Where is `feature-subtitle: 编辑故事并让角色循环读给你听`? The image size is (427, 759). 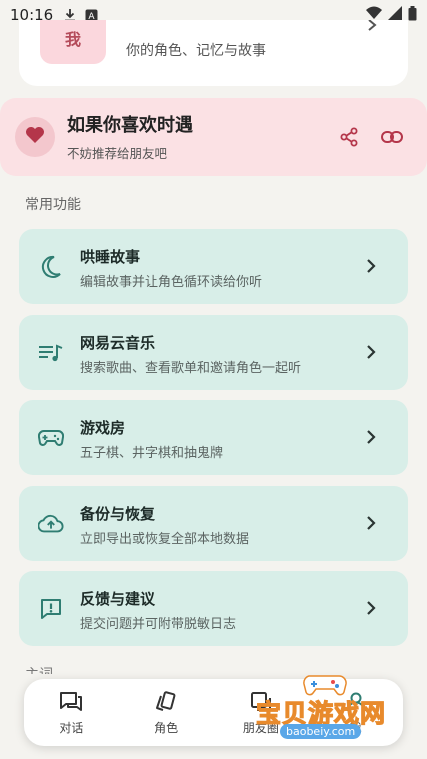
feature-subtitle: 编辑故事并让角色循环读给你听 is located at coordinates (171, 282).